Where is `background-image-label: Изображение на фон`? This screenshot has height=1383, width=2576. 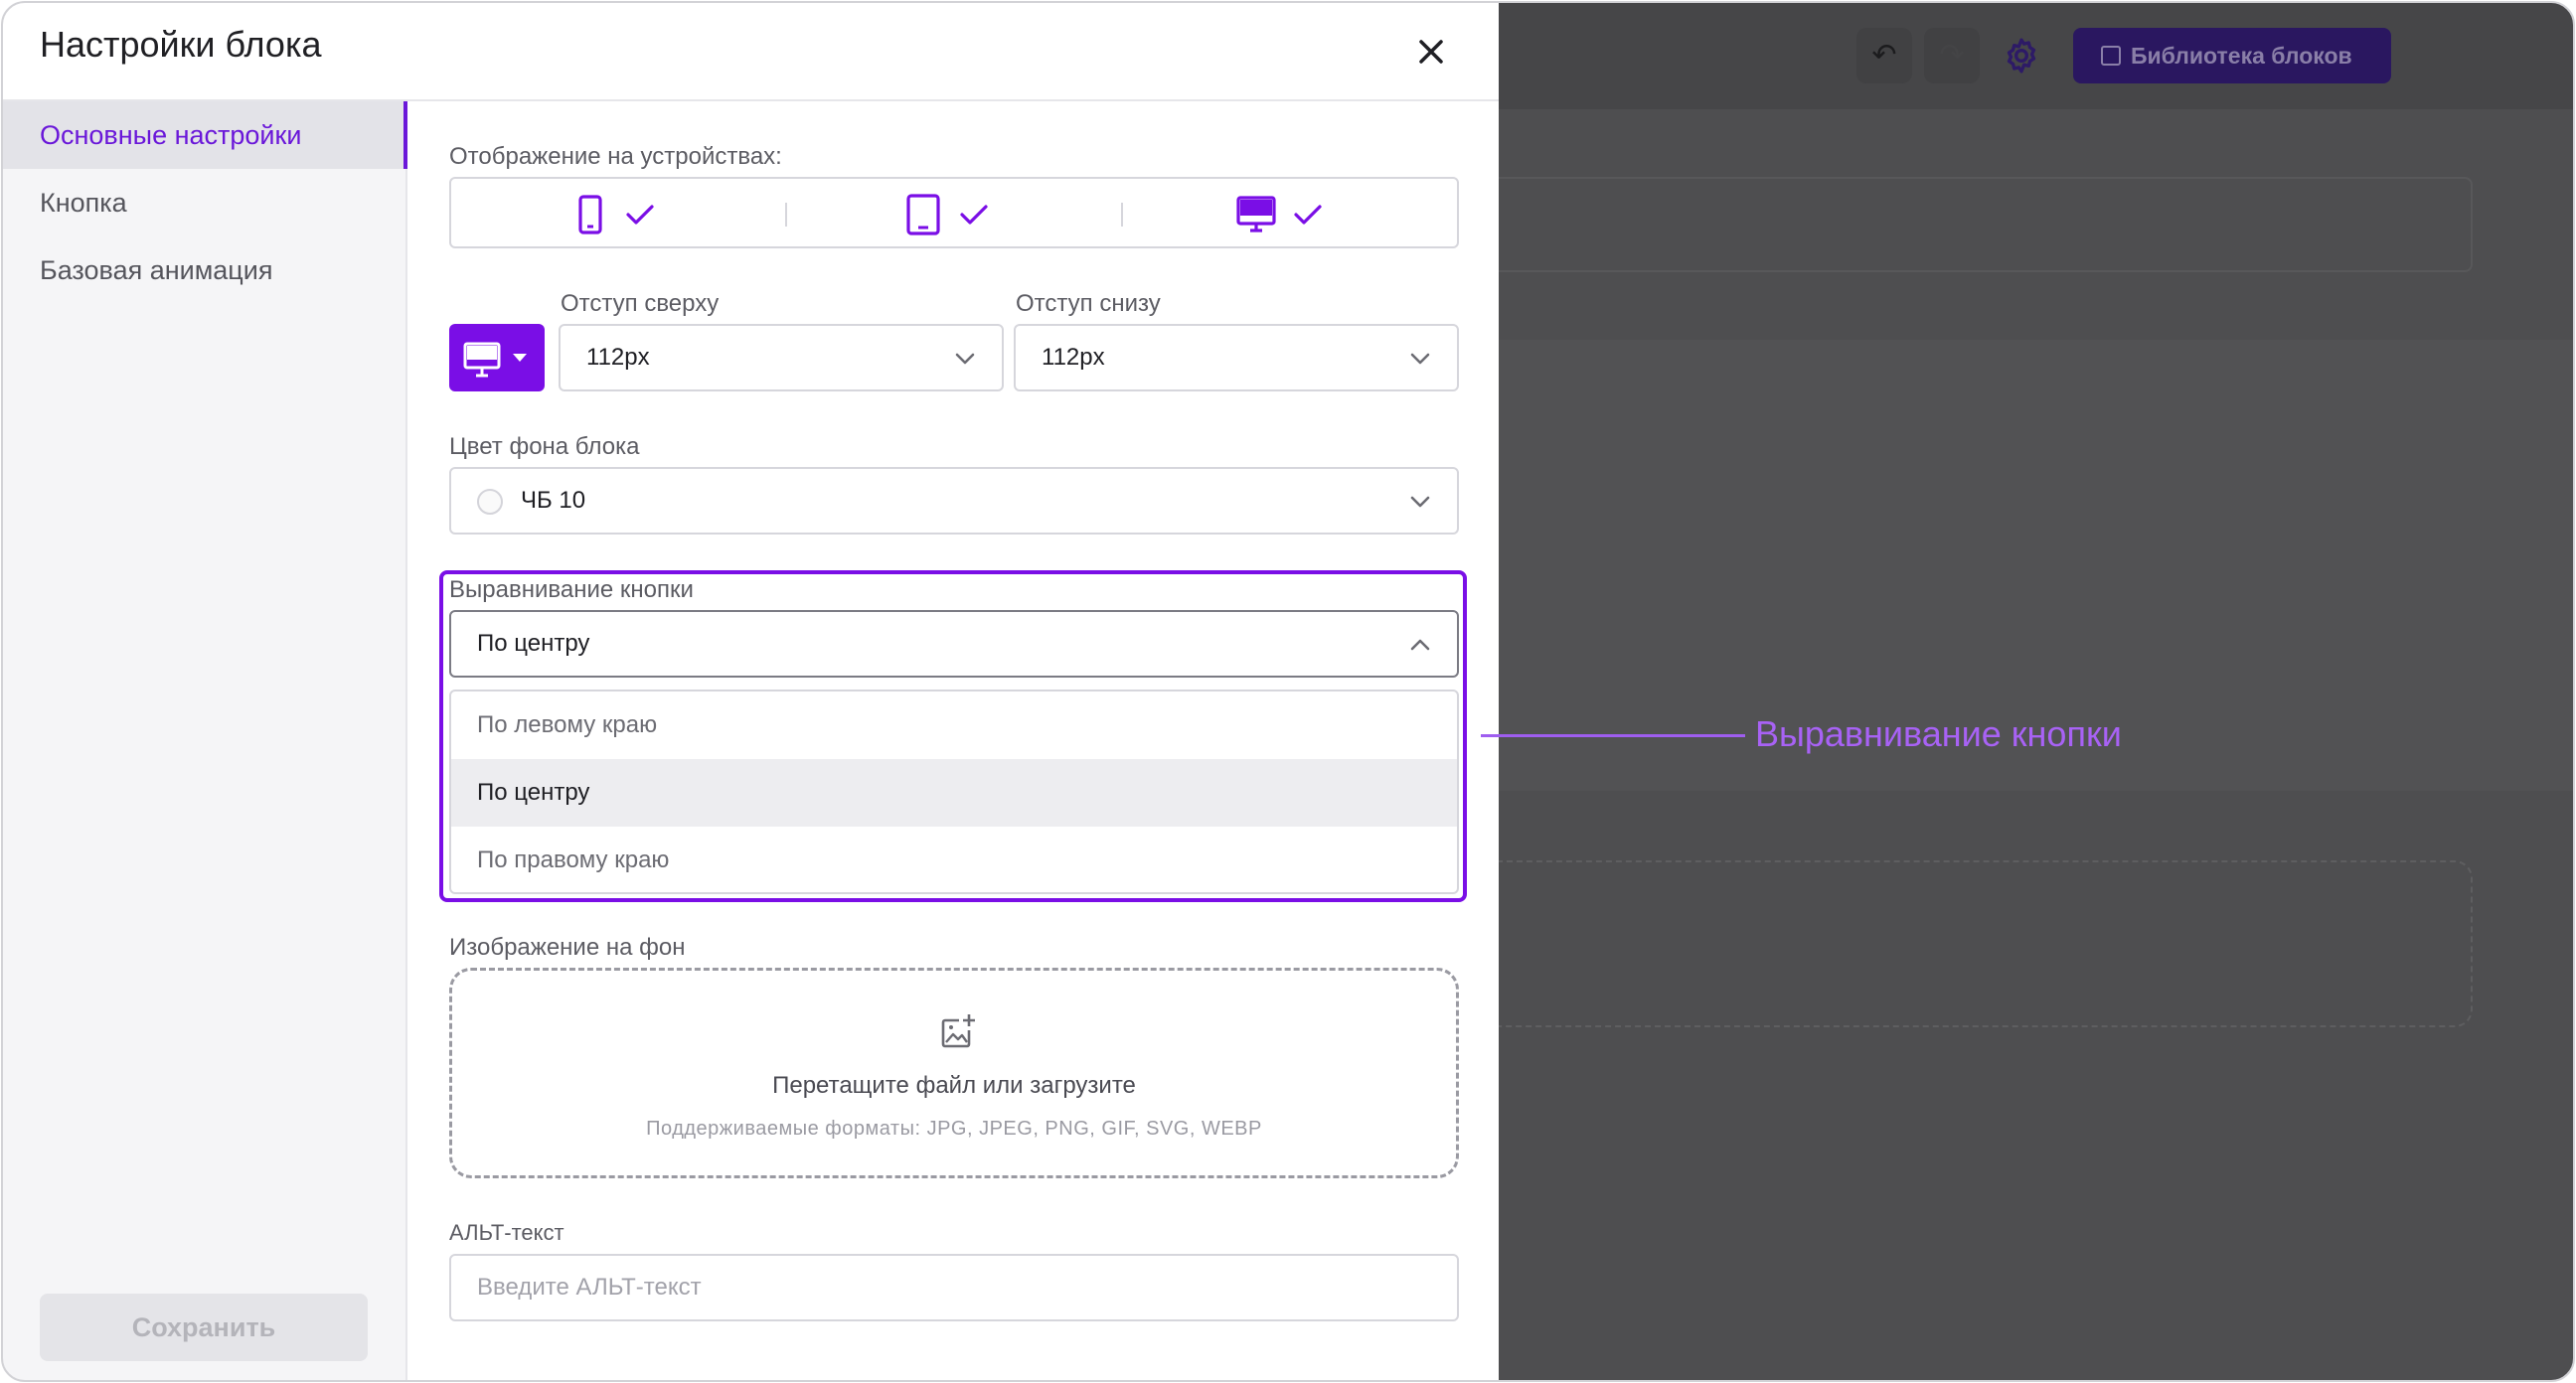
background-image-label: Изображение на фон is located at coordinates (567, 948).